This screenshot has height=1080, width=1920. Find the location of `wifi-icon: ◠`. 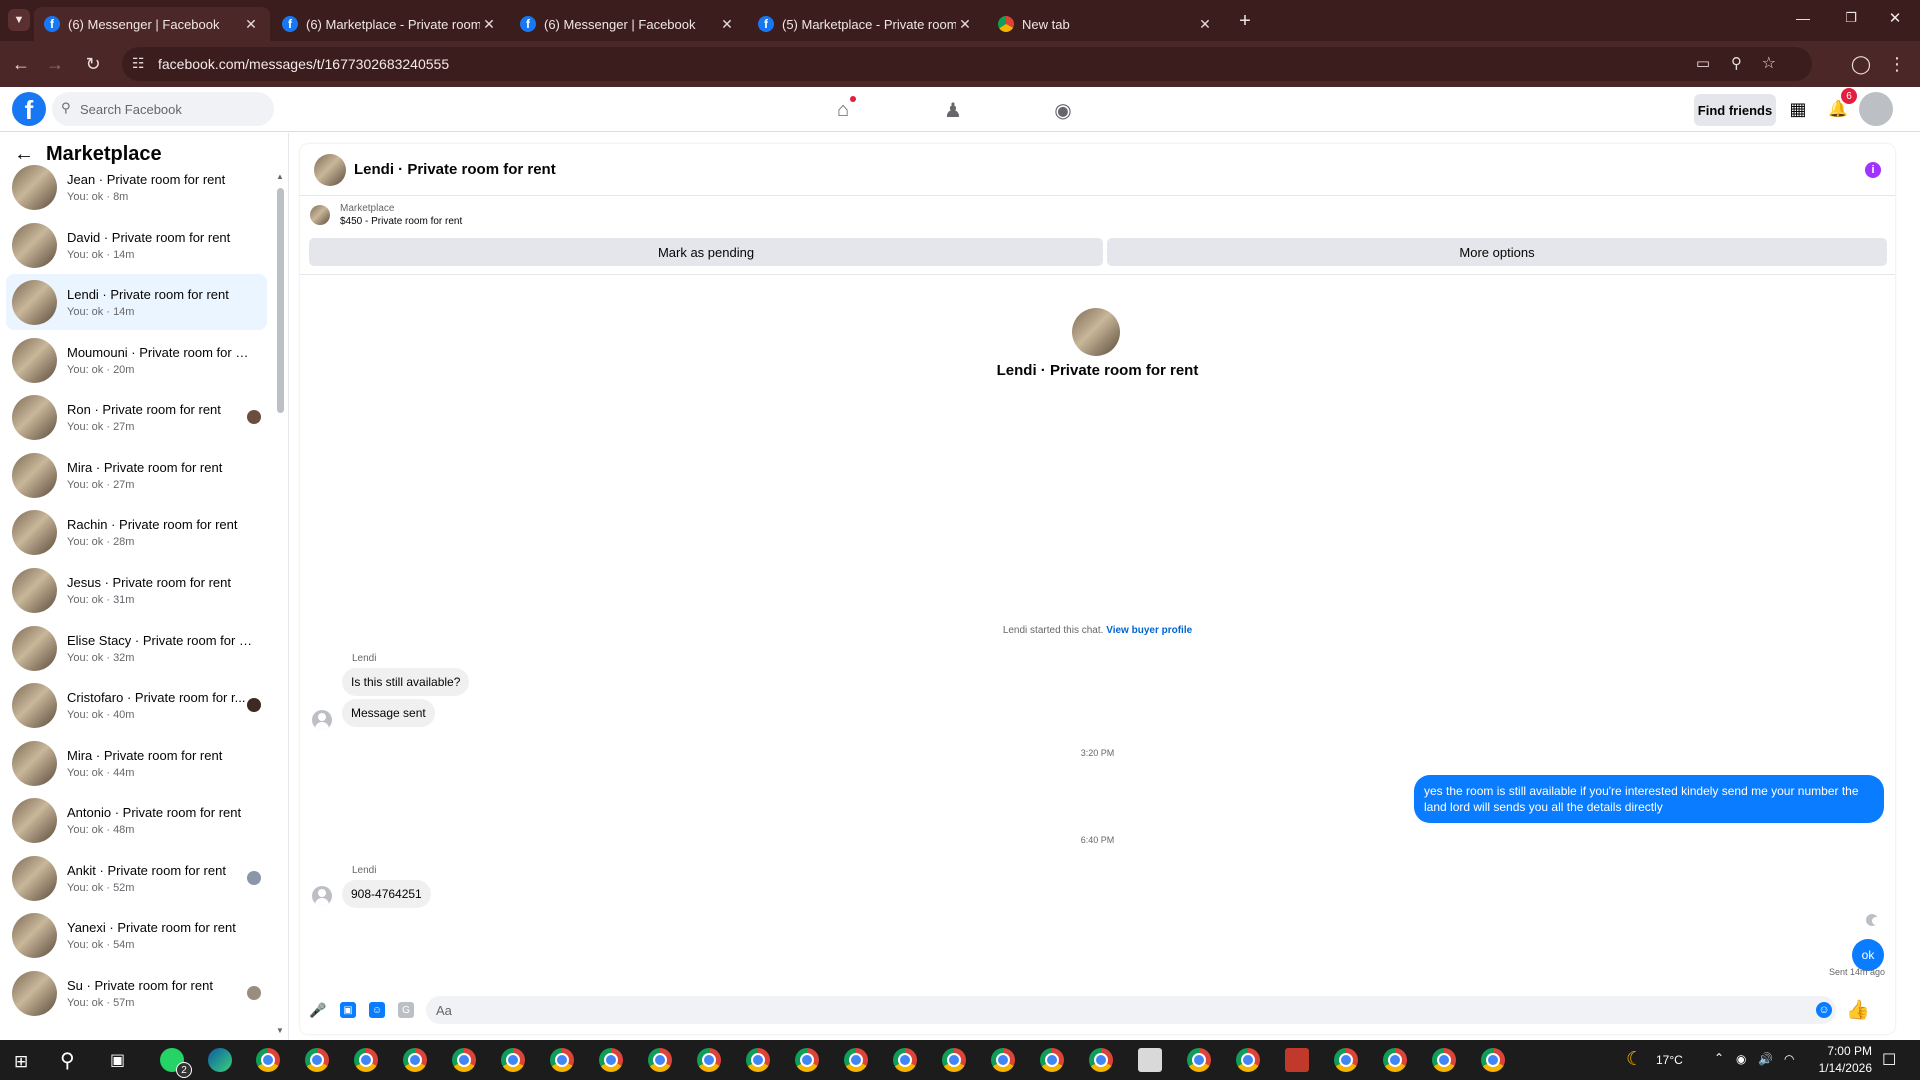

wifi-icon: ◠ is located at coordinates (1789, 1059).